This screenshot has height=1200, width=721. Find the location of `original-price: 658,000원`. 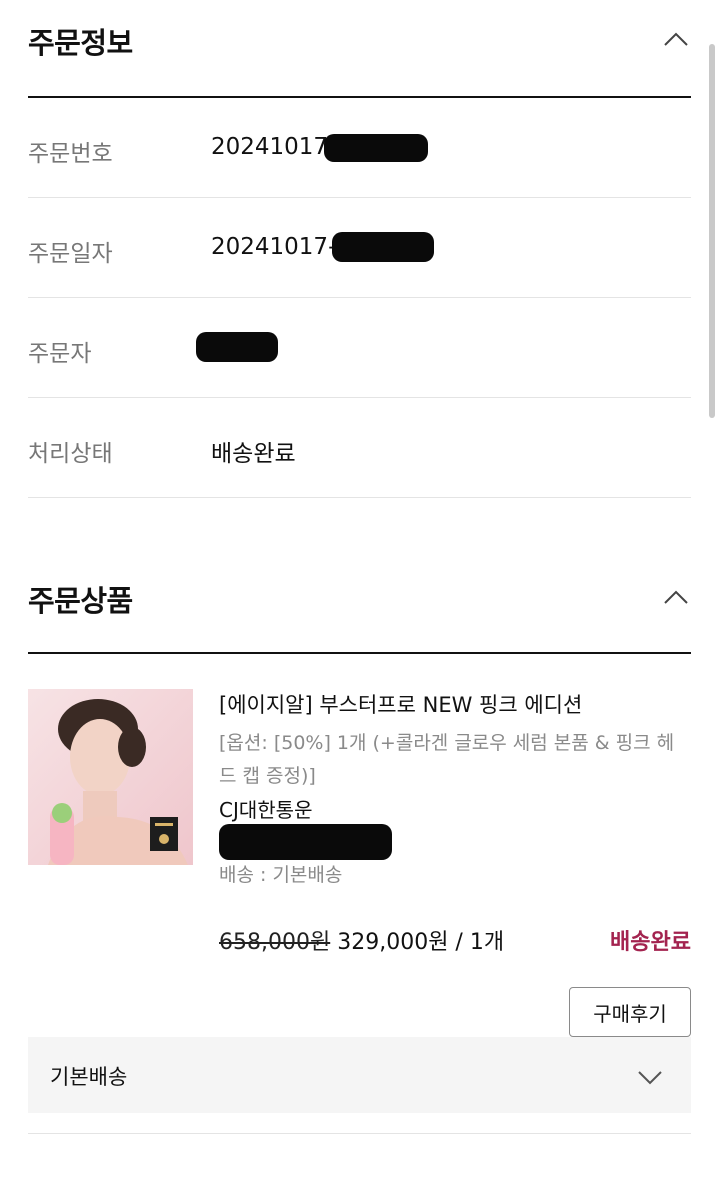

original-price: 658,000원 is located at coordinates (275, 942).